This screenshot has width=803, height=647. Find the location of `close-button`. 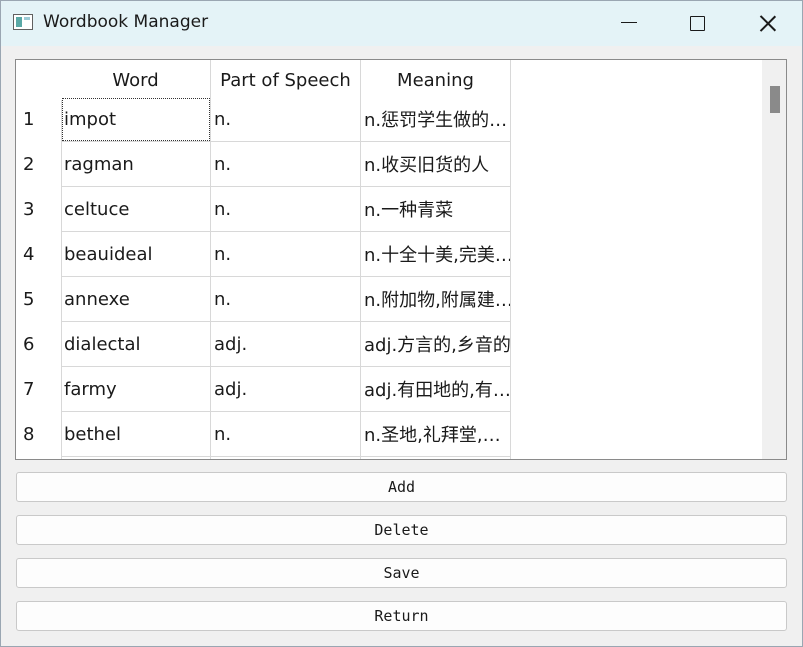

close-button is located at coordinates (767, 23).